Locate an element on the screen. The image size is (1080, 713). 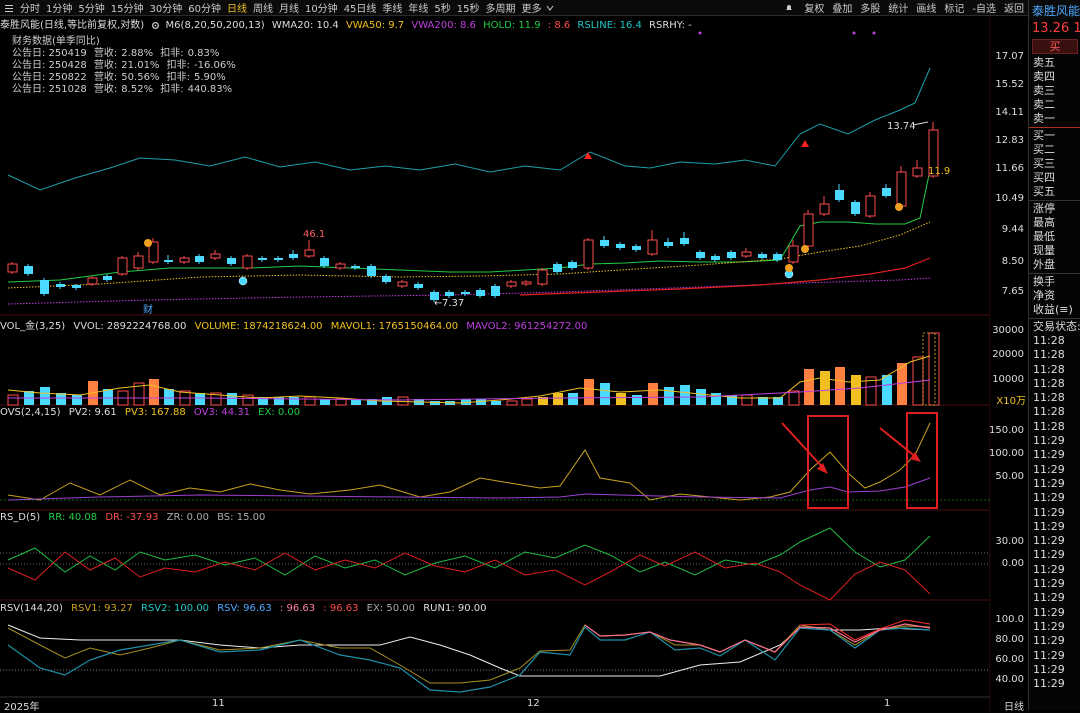
trade-status-label: 交易状态: is located at coordinates (1056, 326).